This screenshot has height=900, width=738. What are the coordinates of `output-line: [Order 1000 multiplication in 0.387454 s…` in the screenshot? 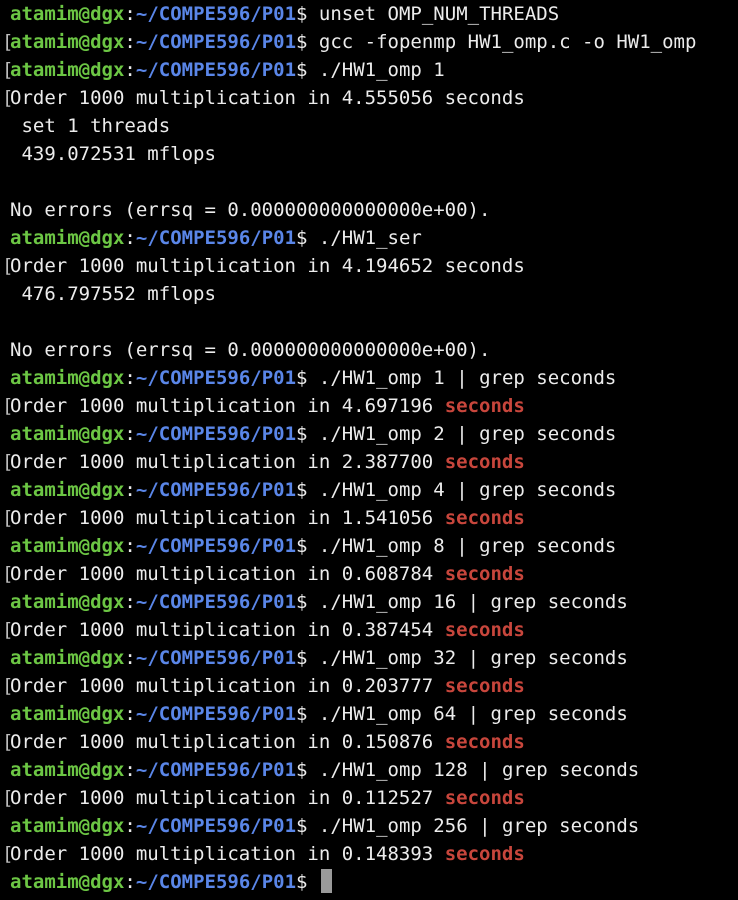 It's located at (370, 630).